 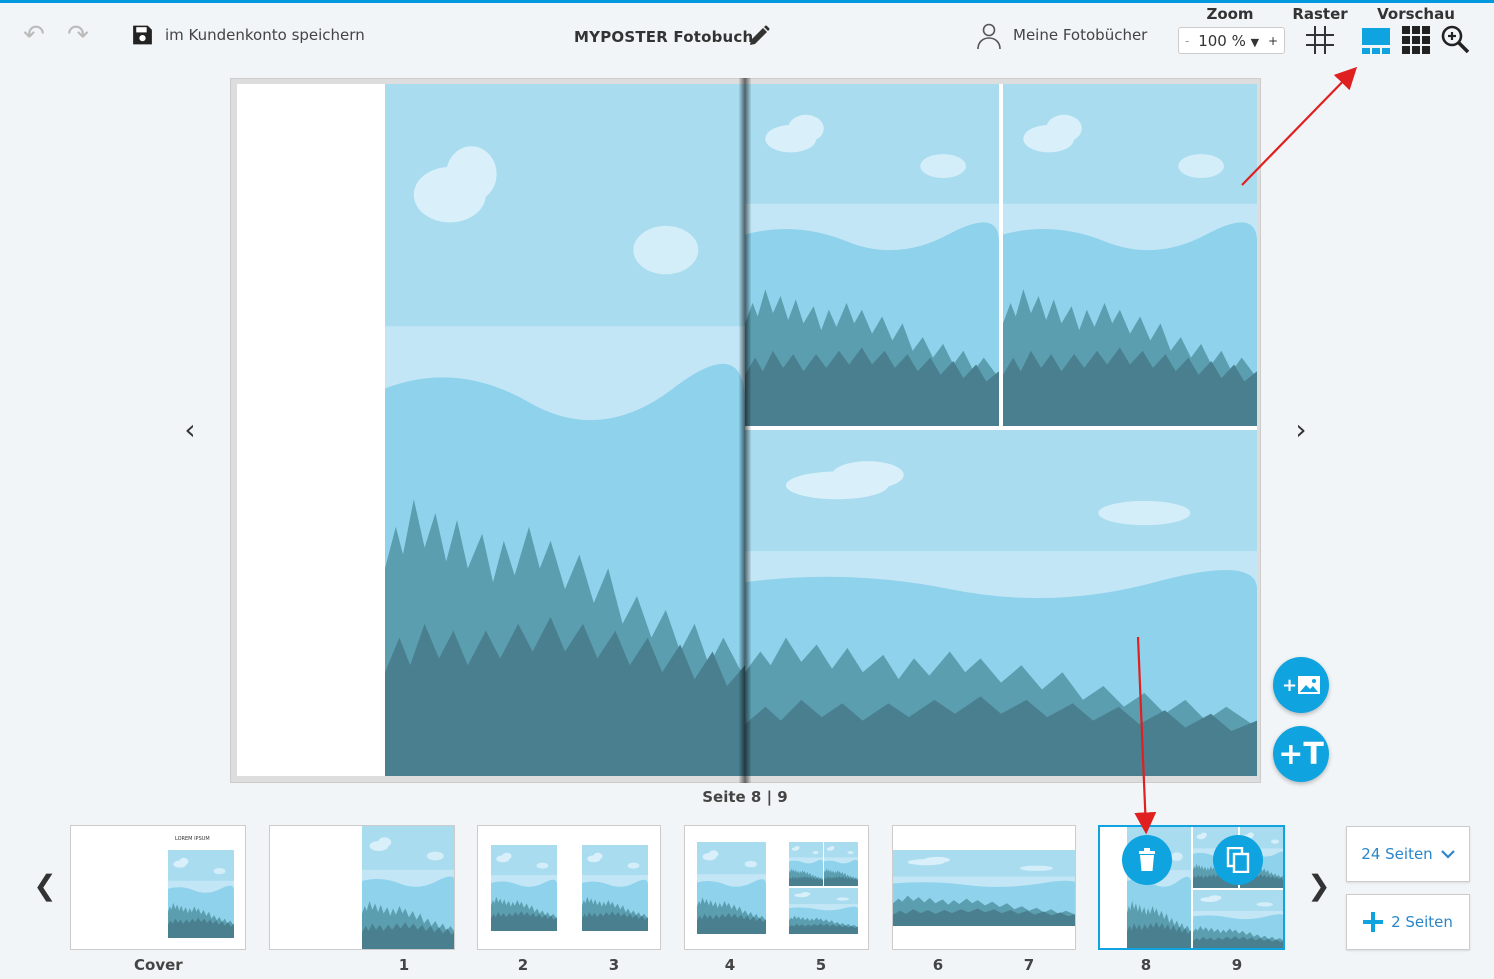 I want to click on thumbnail-label: 7, so click(x=1029, y=965).